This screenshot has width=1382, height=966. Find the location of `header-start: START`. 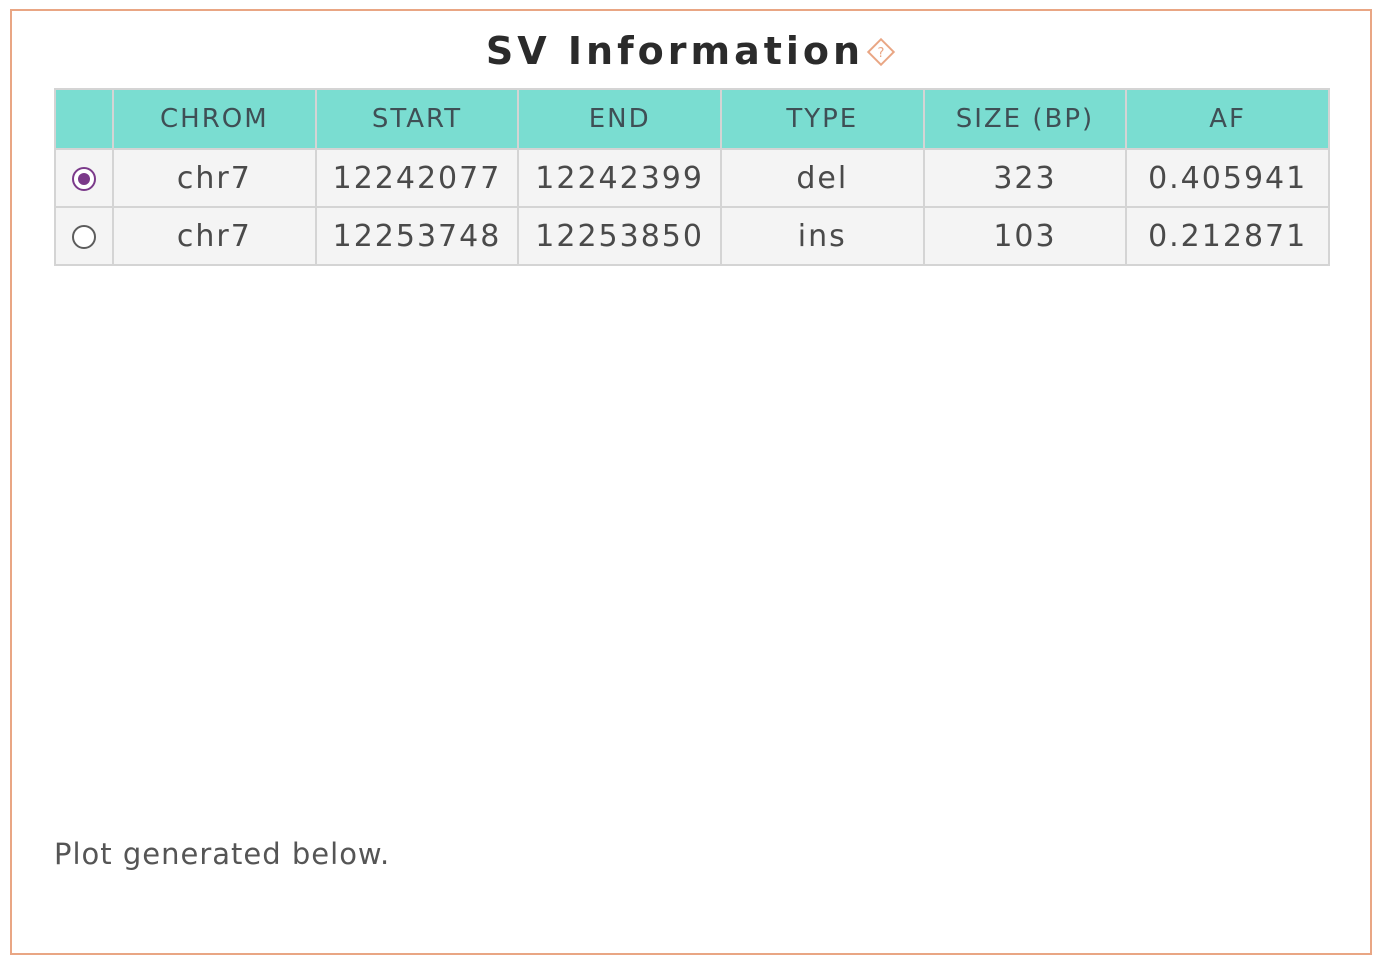

header-start: START is located at coordinates (417, 119).